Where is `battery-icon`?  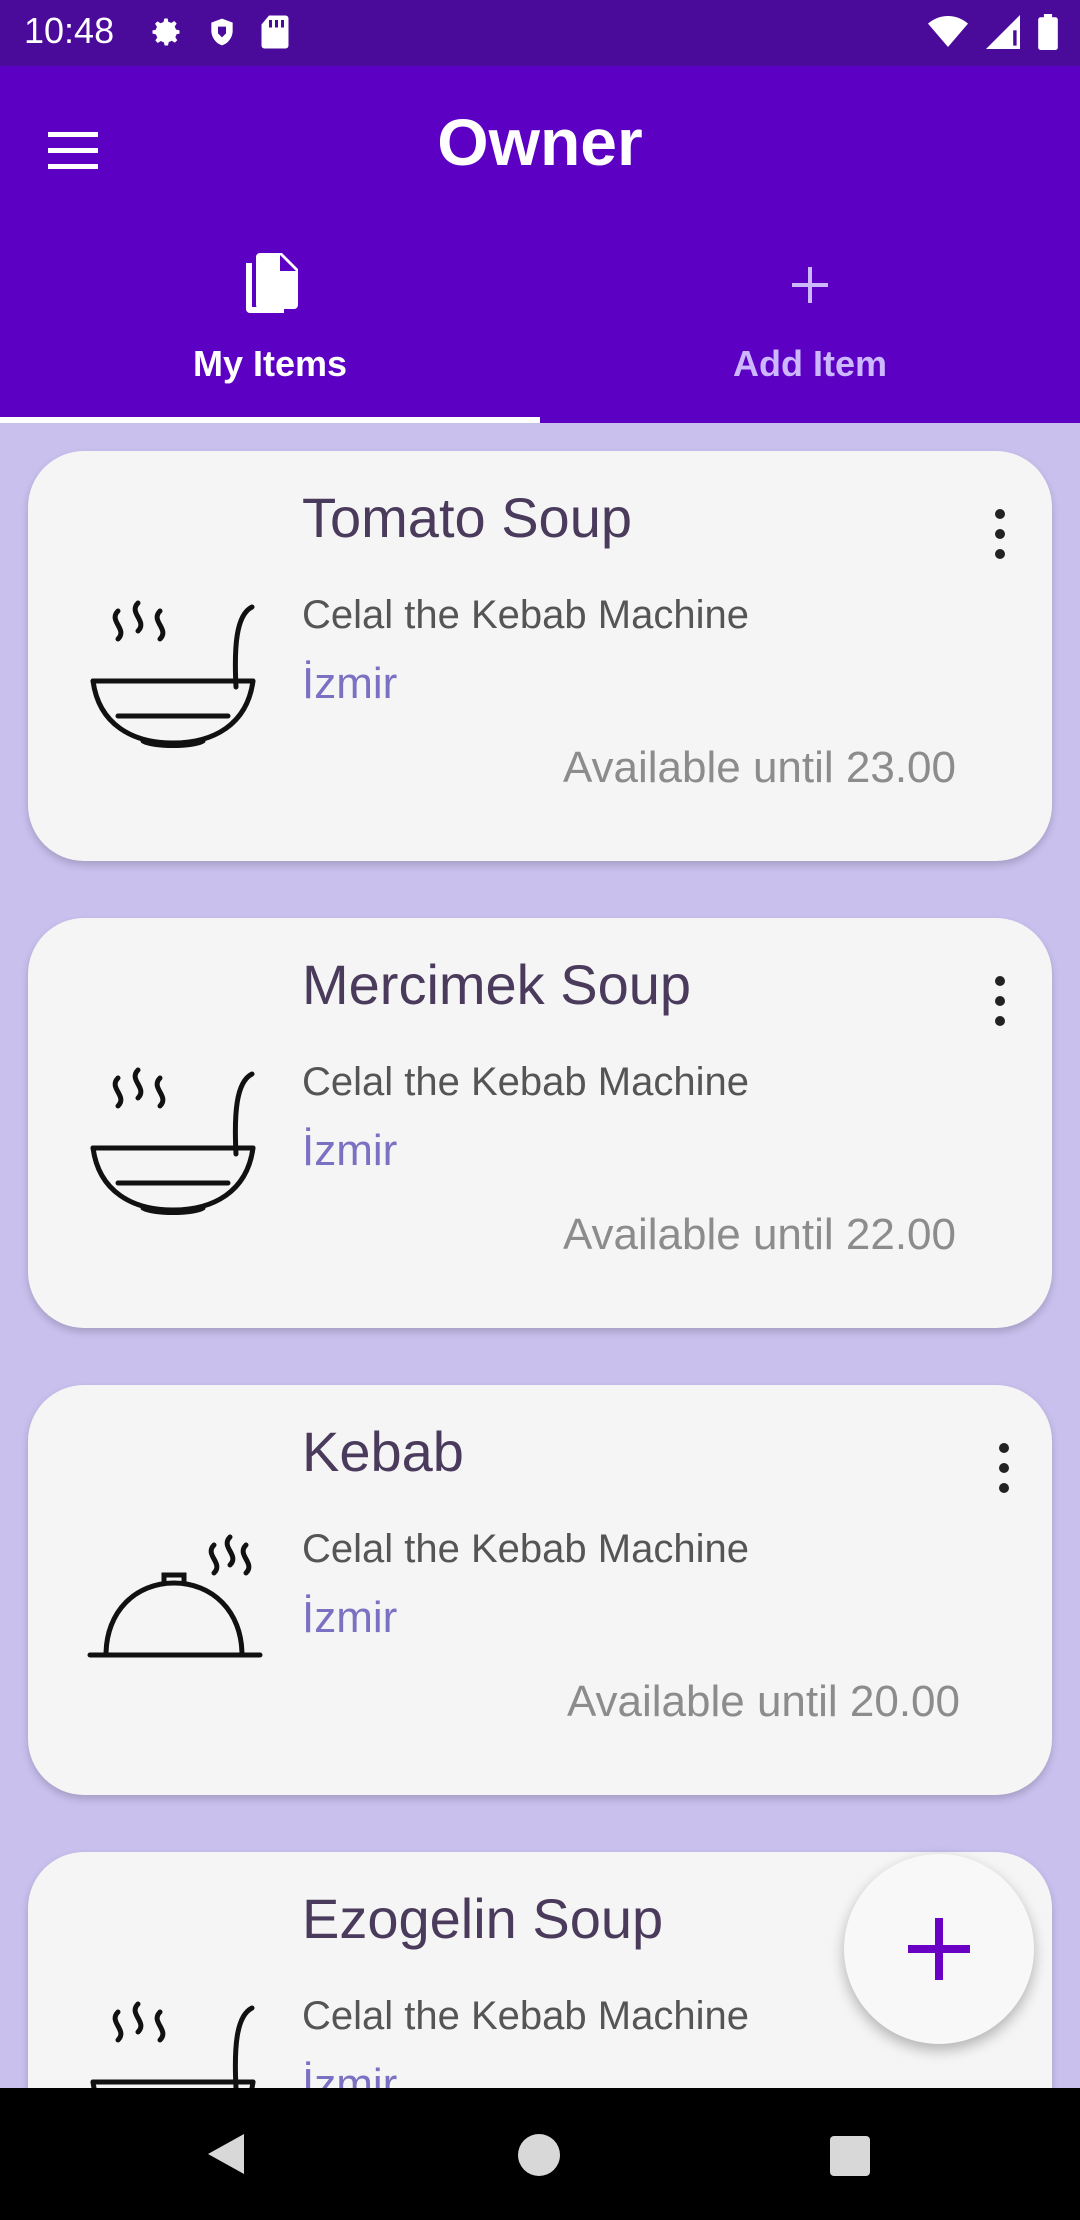
battery-icon is located at coordinates (1048, 32).